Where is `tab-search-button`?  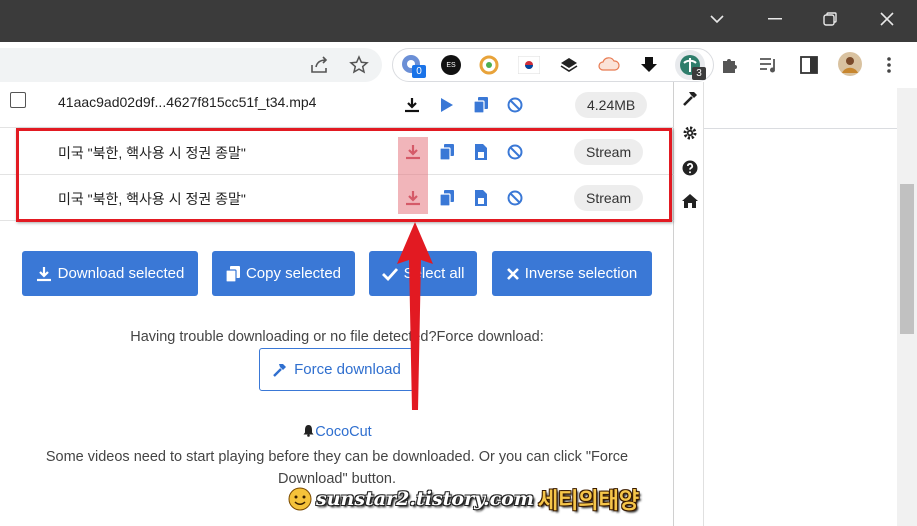 tab-search-button is located at coordinates (717, 19).